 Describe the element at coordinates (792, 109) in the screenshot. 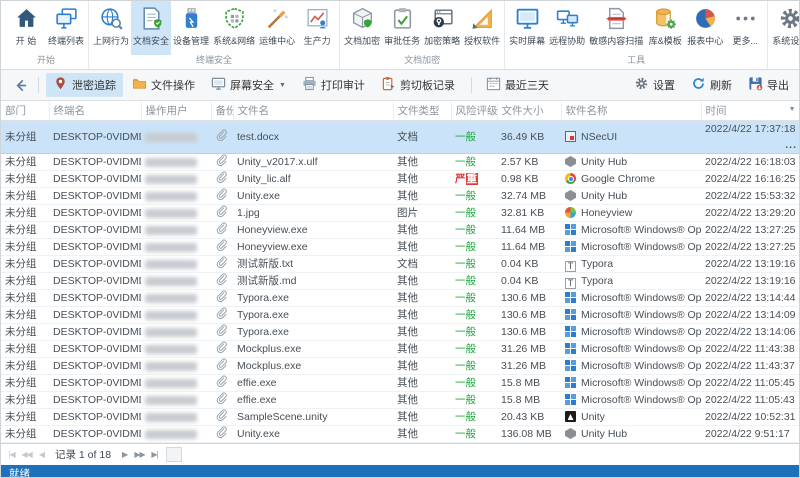

I see `column-filter-icon: ▼` at that location.